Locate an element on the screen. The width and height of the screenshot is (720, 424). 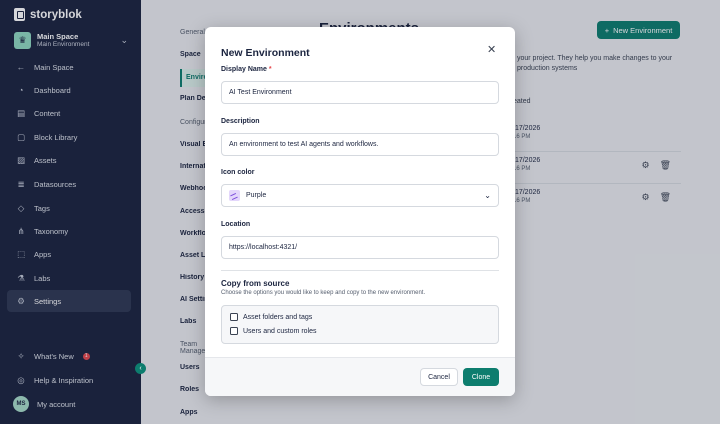
collapse-sidebar-button: ‹ is located at coordinates (140, 368).